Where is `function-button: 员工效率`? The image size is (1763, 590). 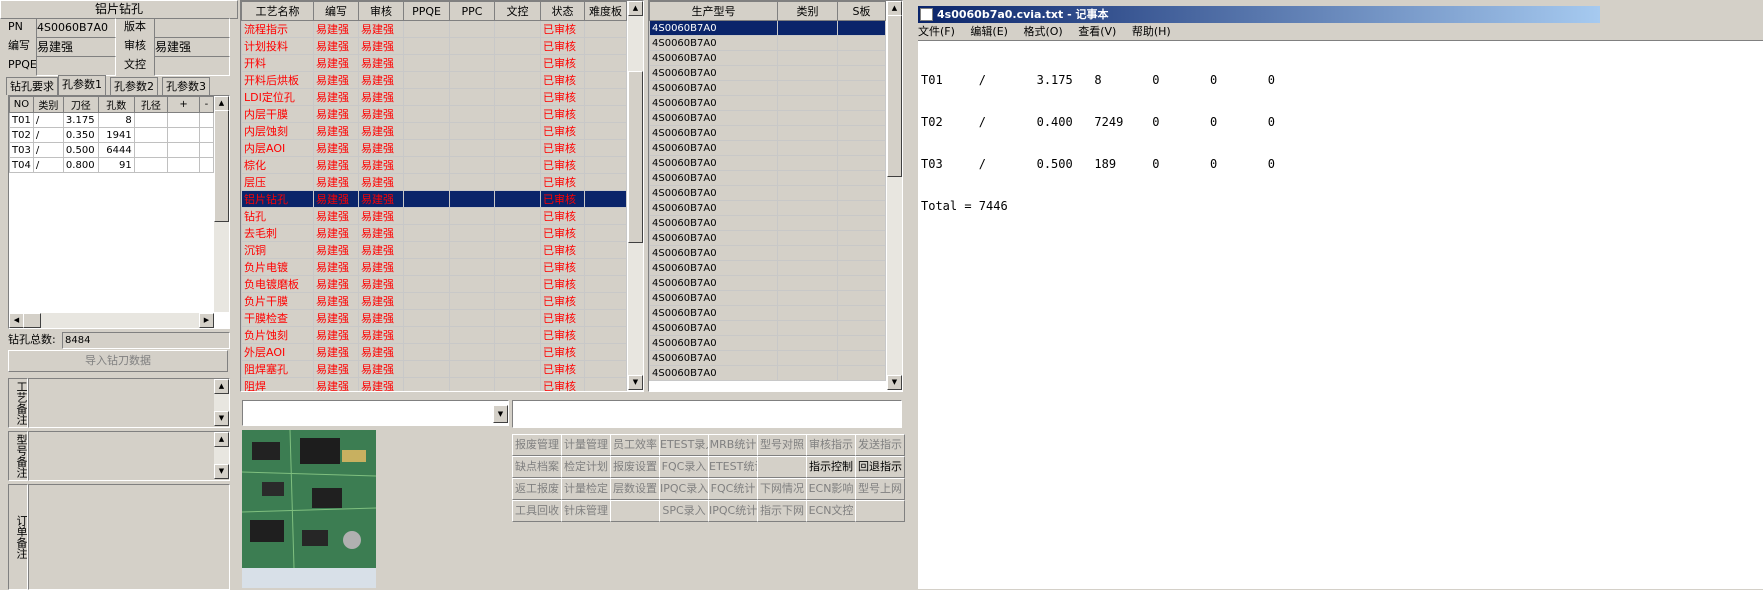
function-button: 员工效率 is located at coordinates (635, 445).